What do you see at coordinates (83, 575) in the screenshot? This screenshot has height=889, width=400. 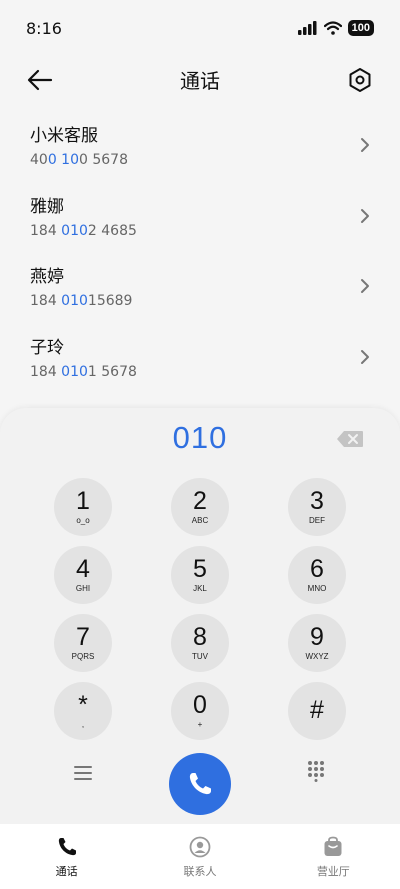 I see `key-4: 4 GHI` at bounding box center [83, 575].